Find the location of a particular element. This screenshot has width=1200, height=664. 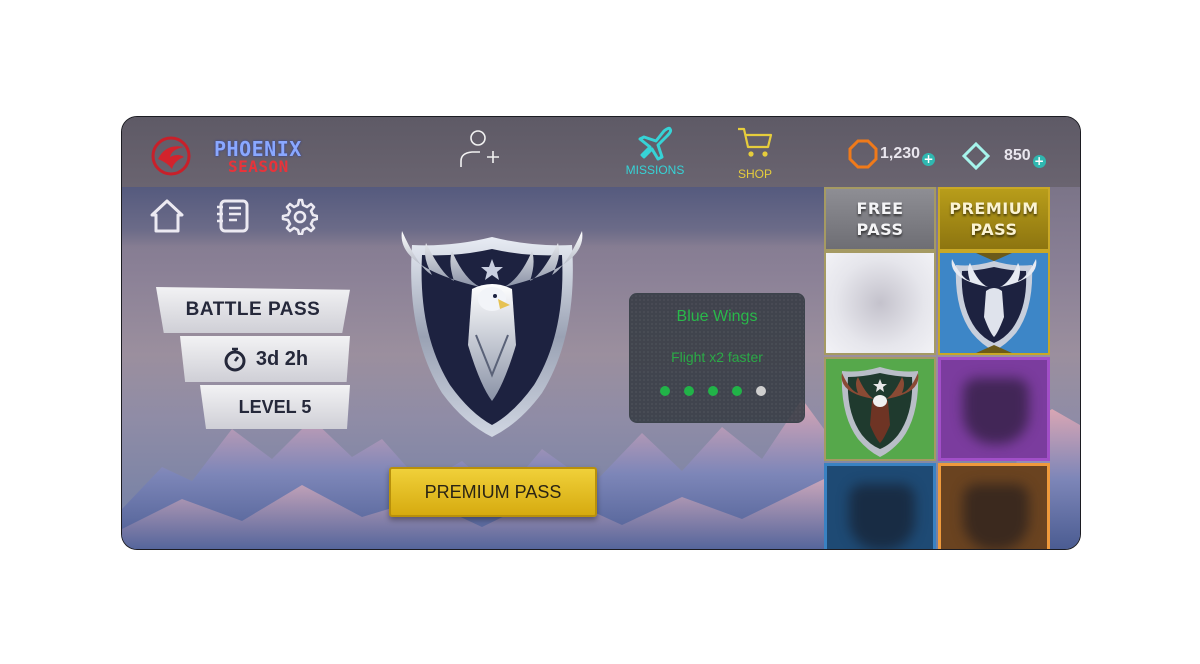

coin-balance: 1,230 + is located at coordinates (892, 154).